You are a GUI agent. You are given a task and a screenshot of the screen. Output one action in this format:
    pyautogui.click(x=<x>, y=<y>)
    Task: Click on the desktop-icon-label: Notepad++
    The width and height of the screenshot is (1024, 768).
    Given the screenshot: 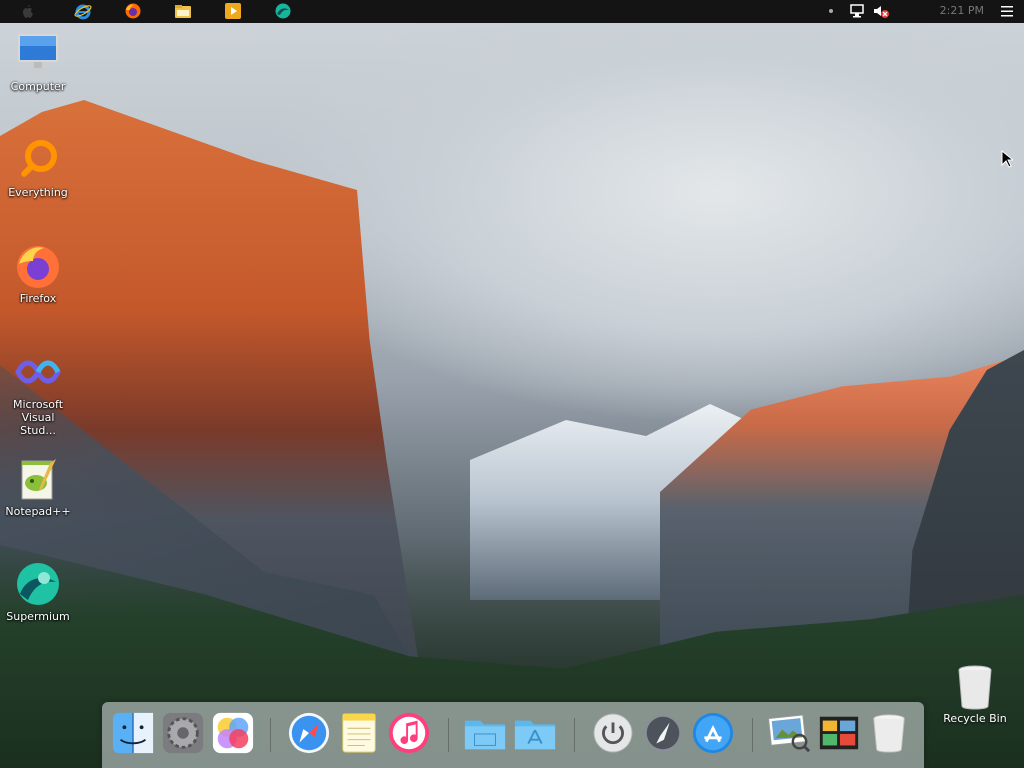 What is the action you would take?
    pyautogui.click(x=38, y=511)
    